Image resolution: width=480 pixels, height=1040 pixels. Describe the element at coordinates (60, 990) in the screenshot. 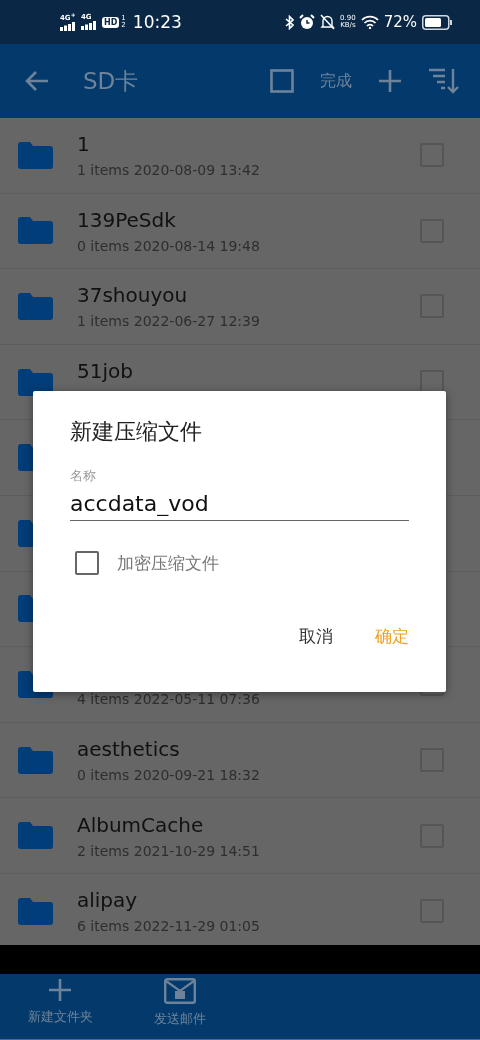

I see `plus-icon` at that location.